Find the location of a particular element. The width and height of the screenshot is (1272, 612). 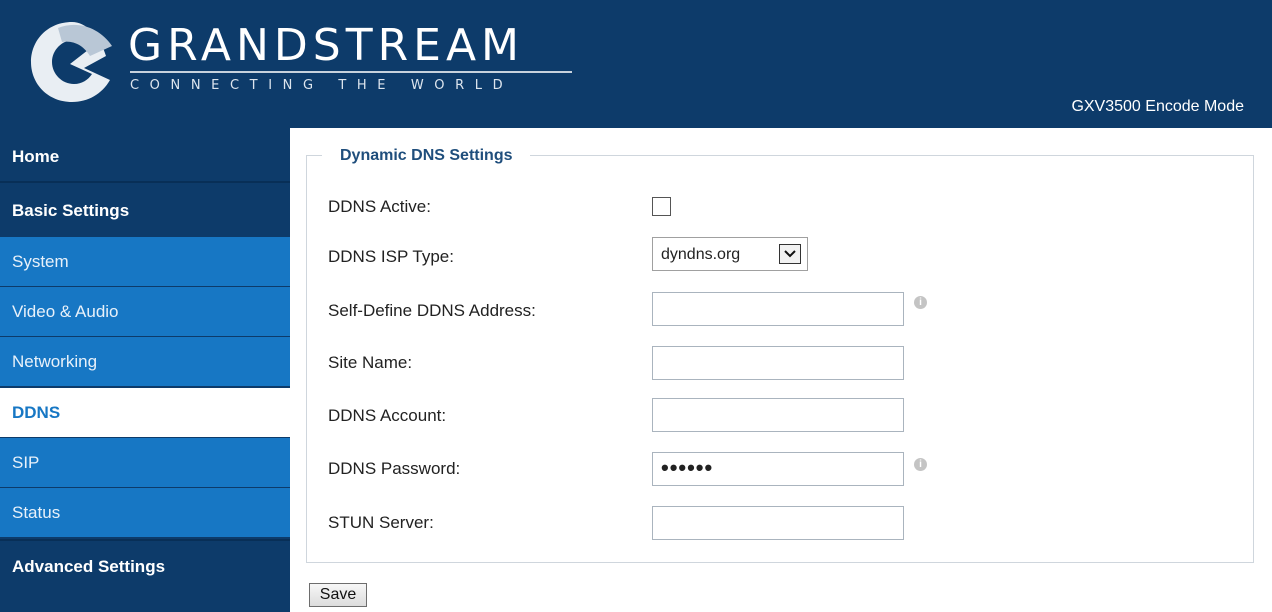

site-name-input is located at coordinates (778, 363).